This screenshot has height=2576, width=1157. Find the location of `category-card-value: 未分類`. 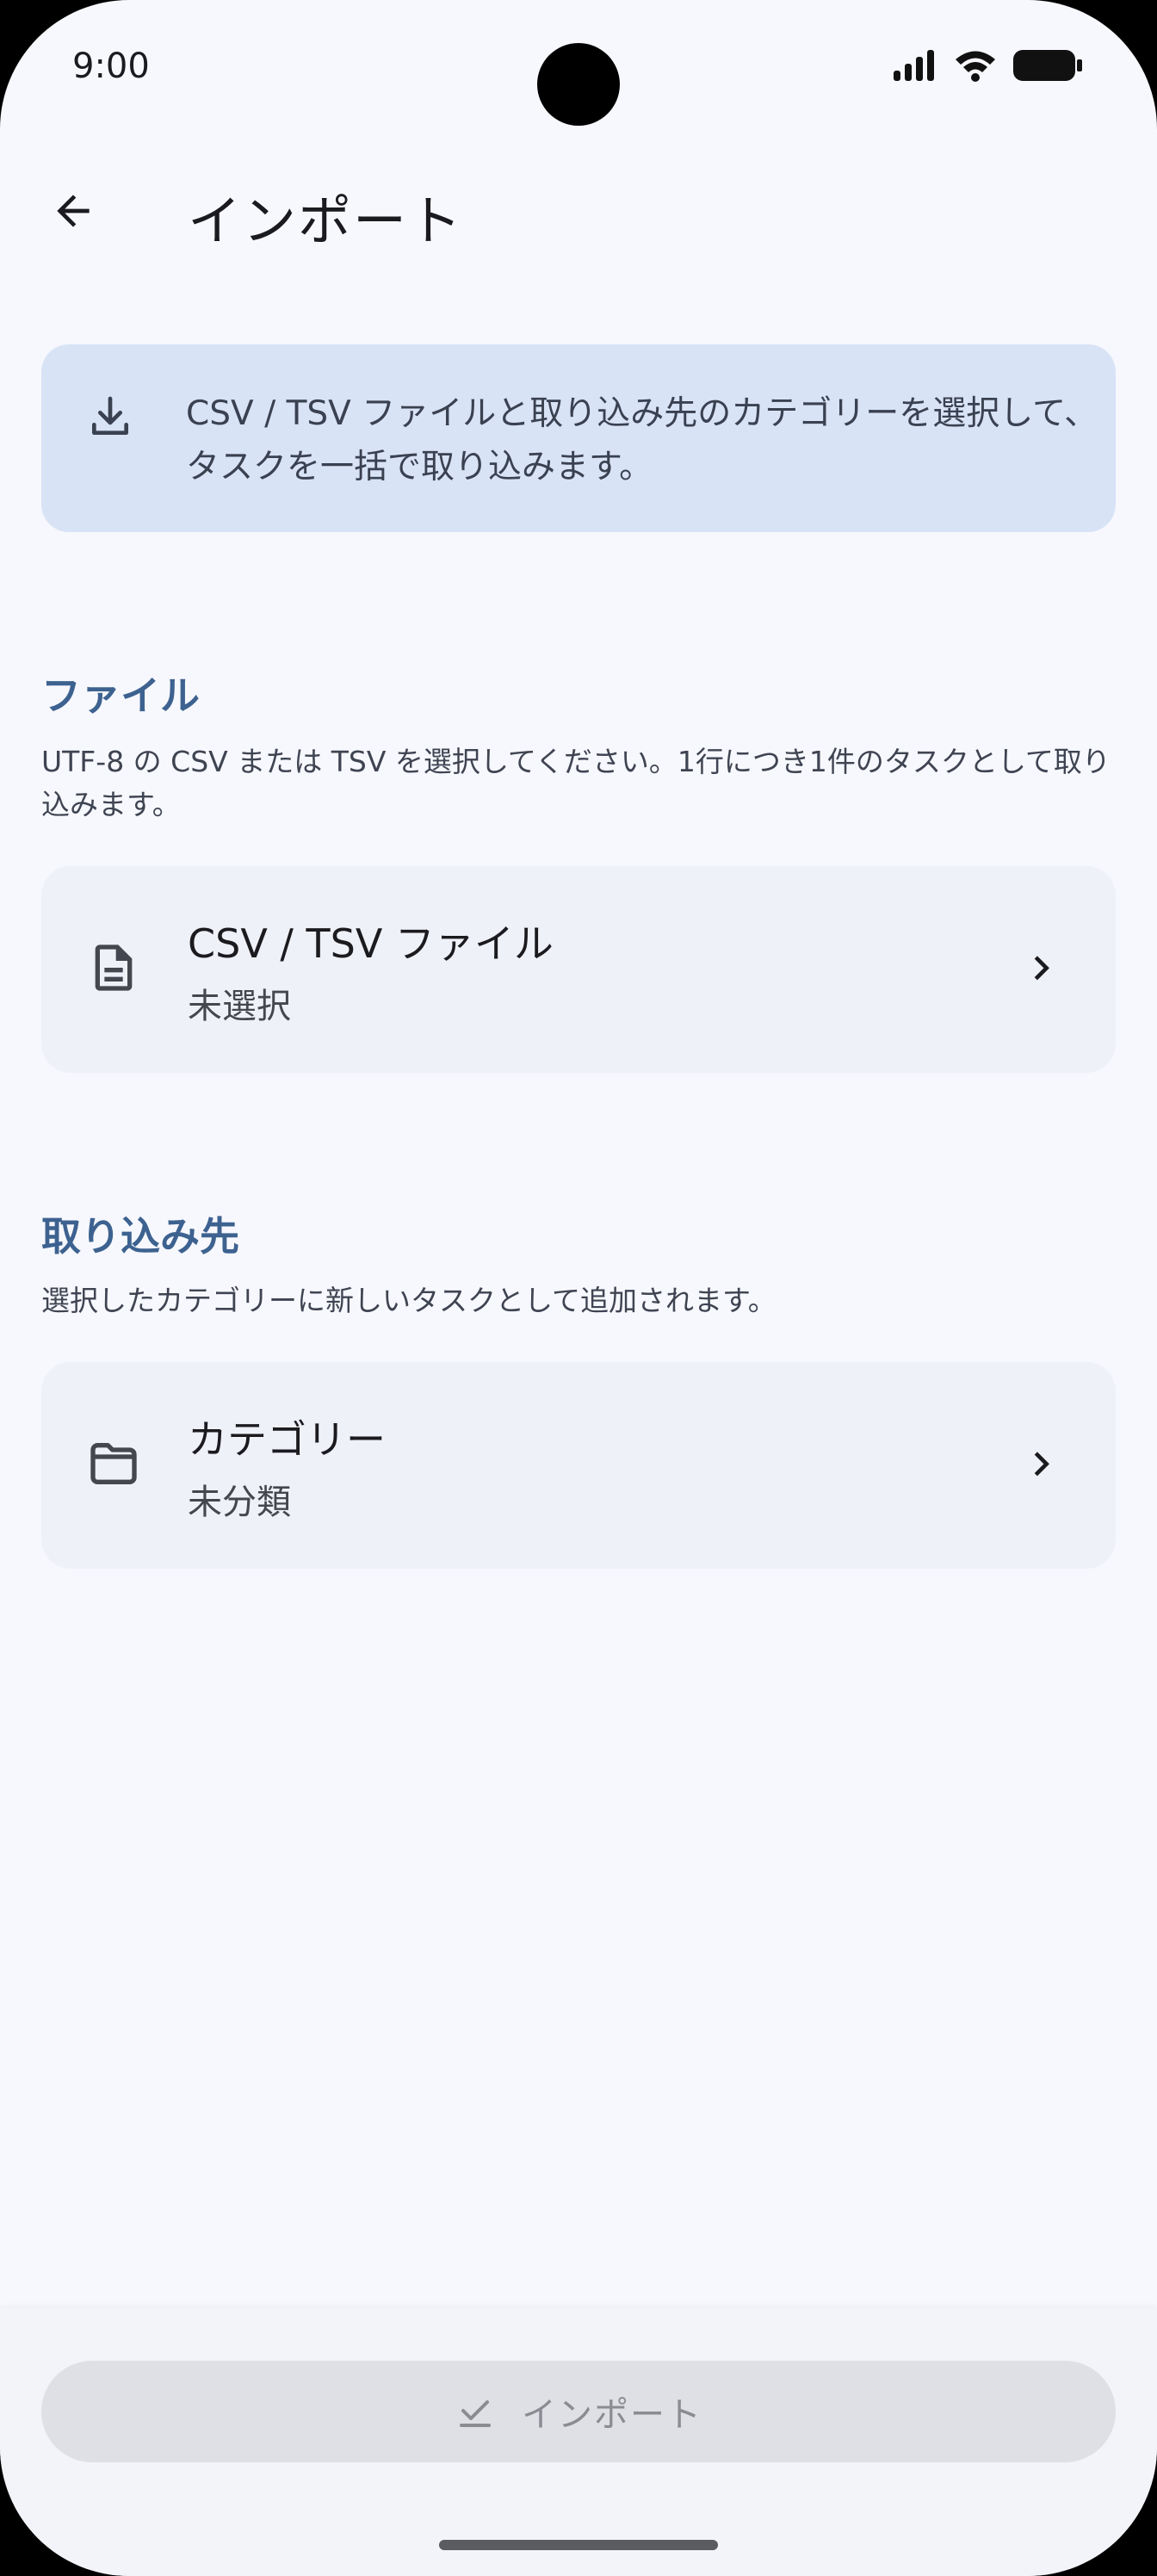

category-card-value: 未分類 is located at coordinates (239, 1502).